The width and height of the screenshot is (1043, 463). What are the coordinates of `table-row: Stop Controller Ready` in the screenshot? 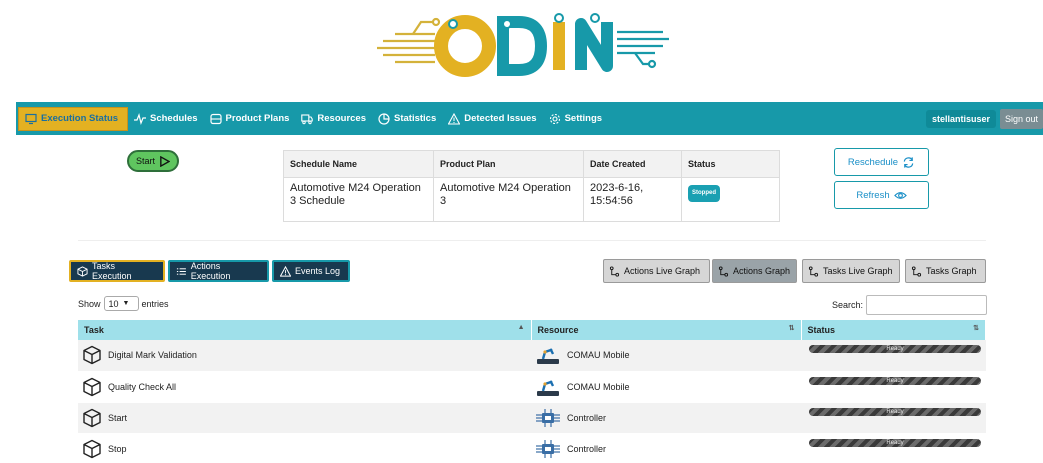 It's located at (532, 448).